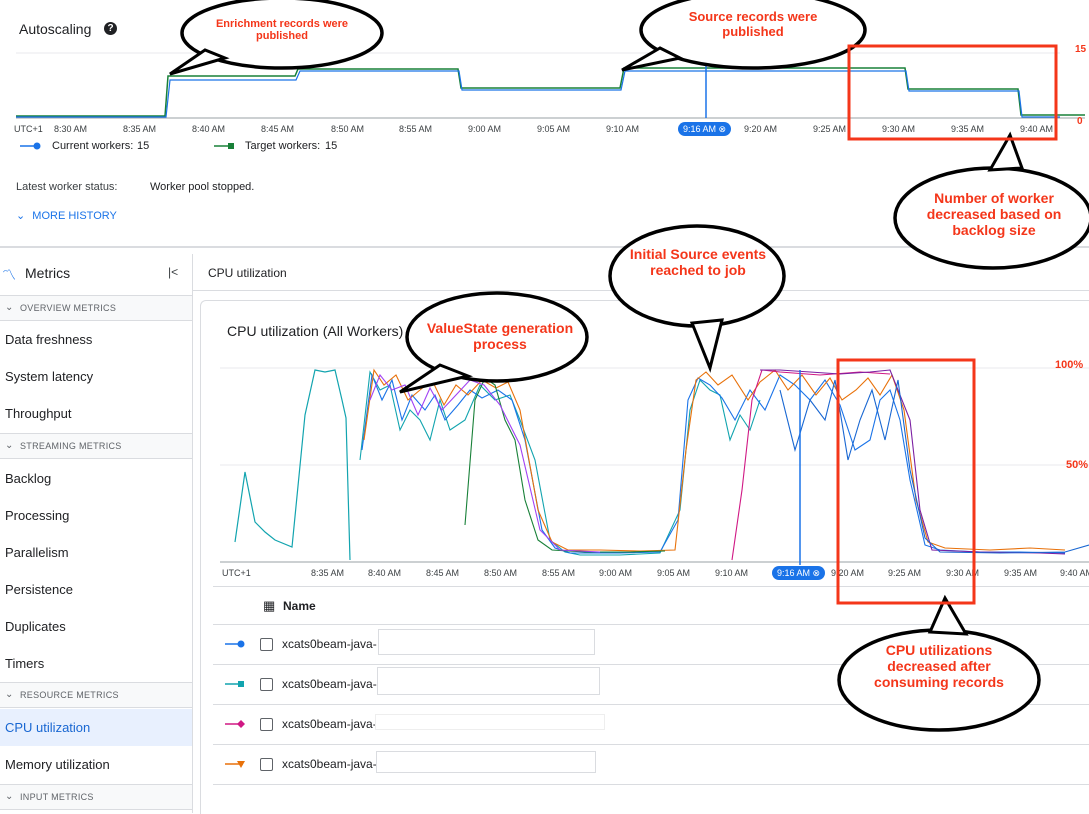  I want to click on worker-status-label: Latest worker status:, so click(67, 187).